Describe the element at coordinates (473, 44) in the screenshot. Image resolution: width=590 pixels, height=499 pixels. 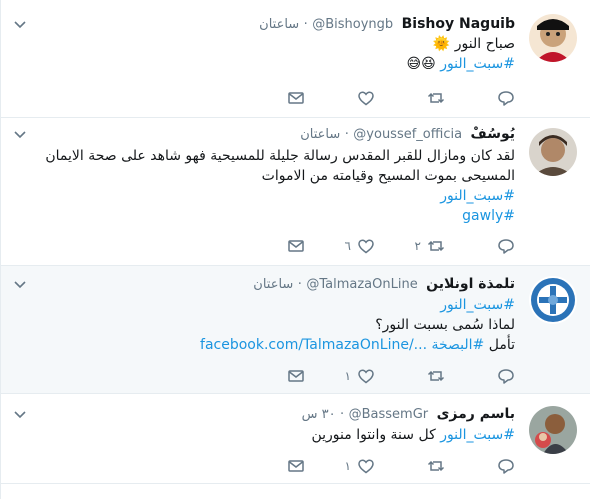
I see `text-line: صباح النور 🌞` at that location.